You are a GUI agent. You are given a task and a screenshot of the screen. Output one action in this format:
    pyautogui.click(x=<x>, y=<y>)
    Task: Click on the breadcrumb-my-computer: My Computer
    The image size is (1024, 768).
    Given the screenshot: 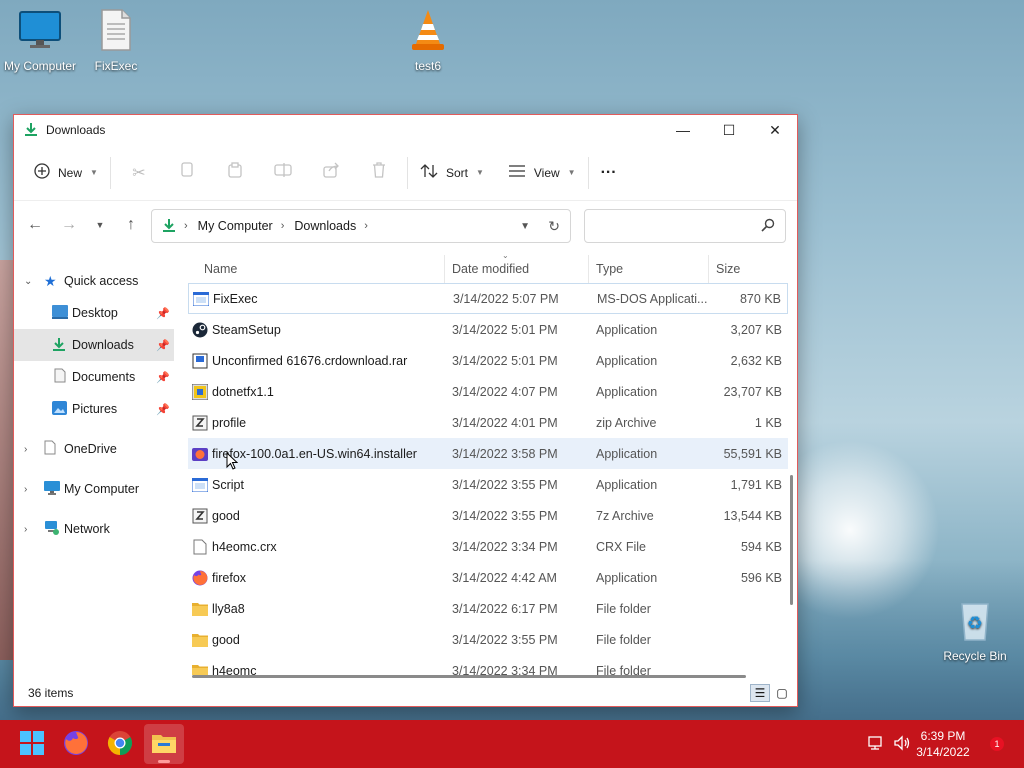 What is the action you would take?
    pyautogui.click(x=235, y=226)
    